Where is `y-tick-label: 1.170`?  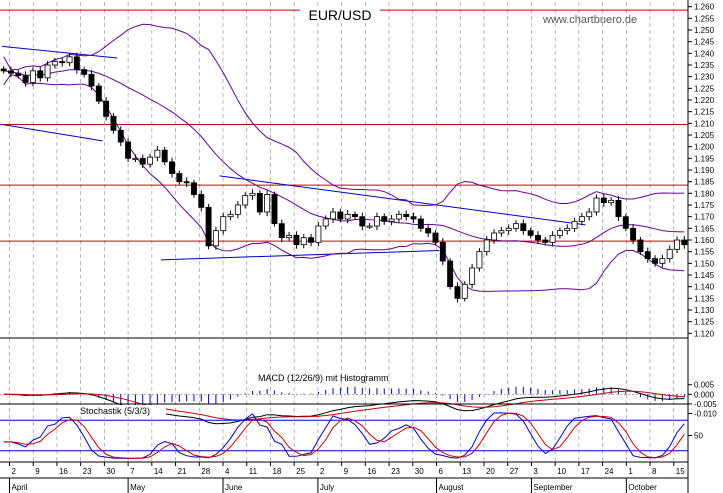
y-tick-label: 1.170 is located at coordinates (704, 217).